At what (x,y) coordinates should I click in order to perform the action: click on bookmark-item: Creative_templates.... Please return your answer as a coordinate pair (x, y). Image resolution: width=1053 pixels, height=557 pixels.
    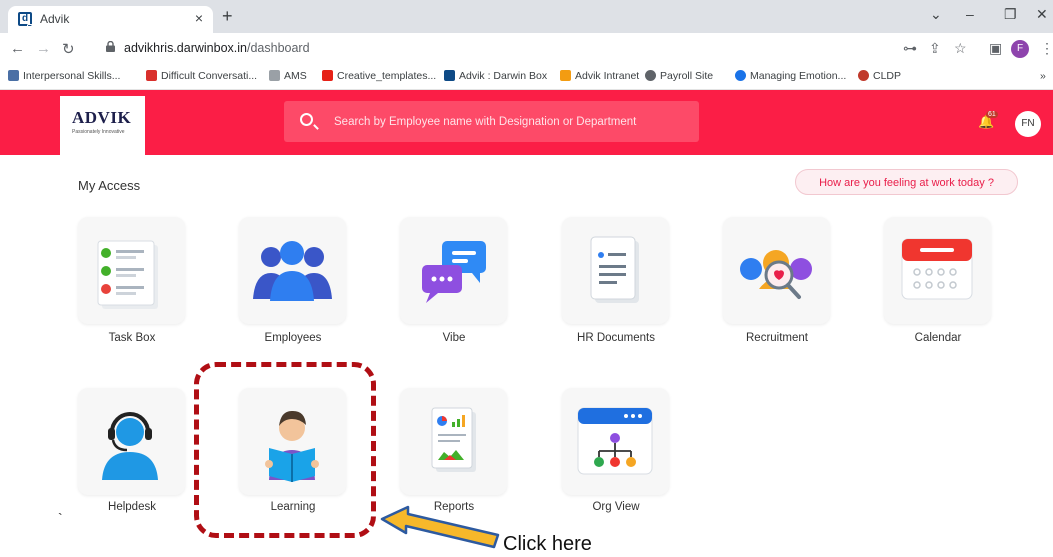
    Looking at the image, I should click on (379, 76).